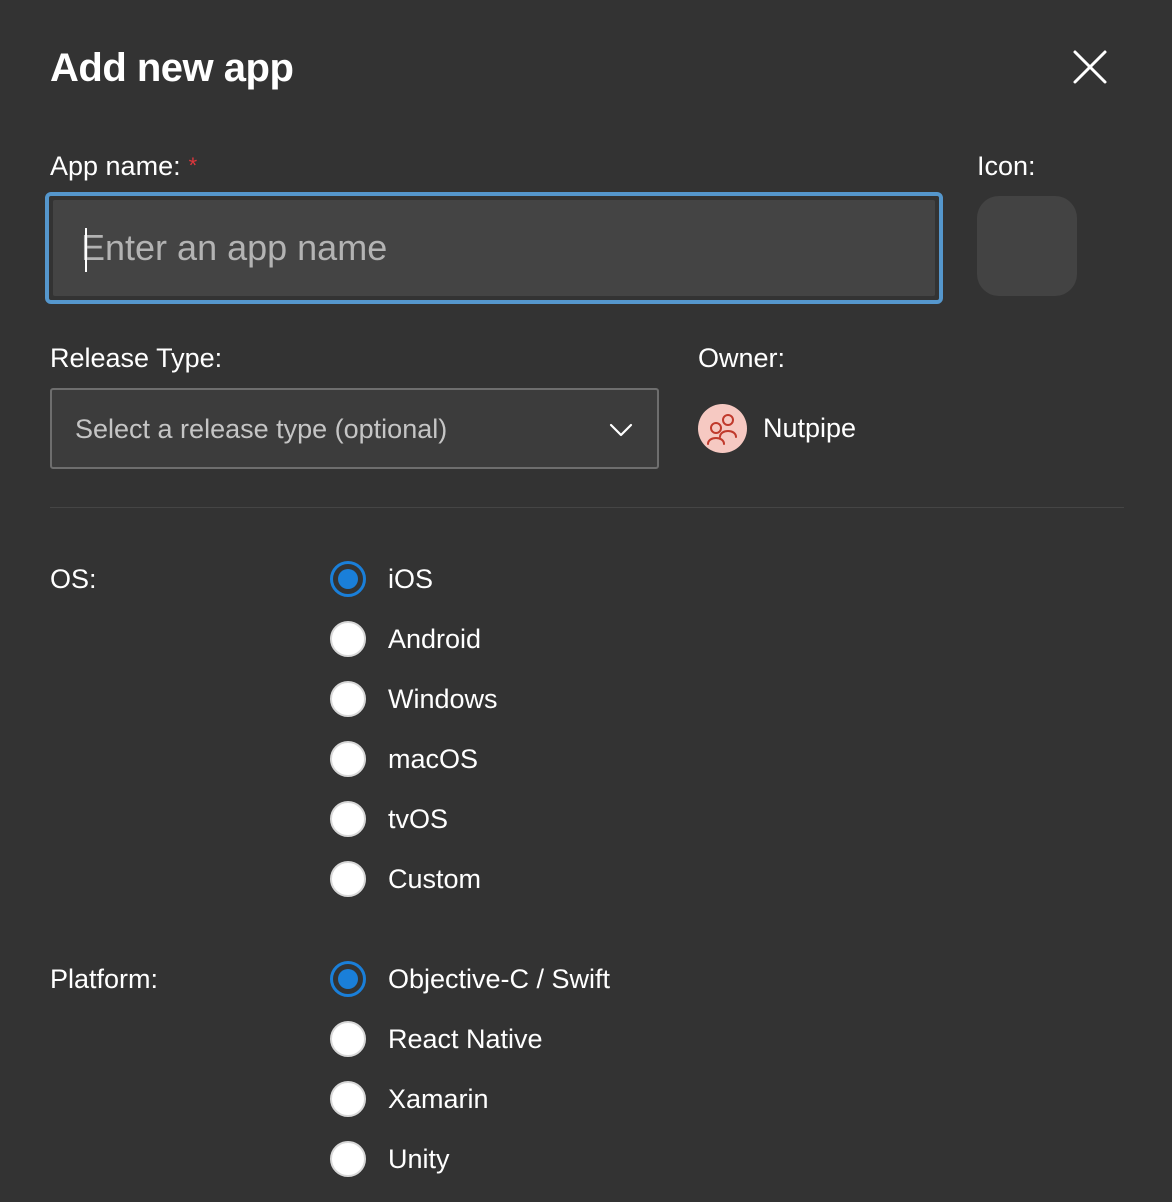 Image resolution: width=1172 pixels, height=1202 pixels. Describe the element at coordinates (438, 1099) in the screenshot. I see `platform-option-label: Xamarin` at that location.